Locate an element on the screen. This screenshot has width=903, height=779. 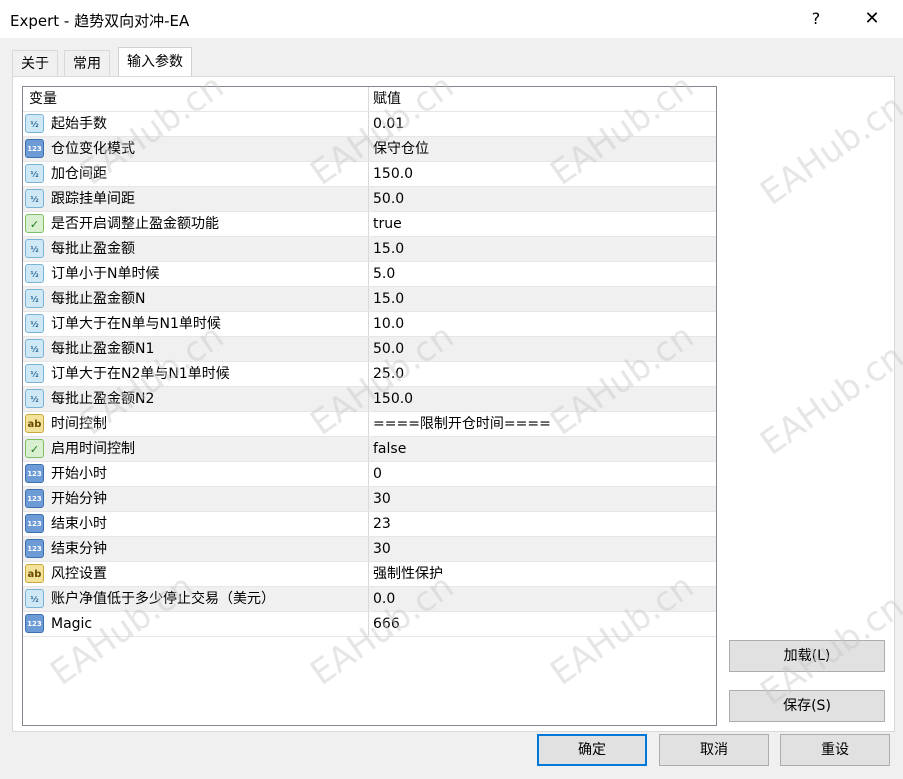
parameter-row: ½ 每批止盈金额N1 50.0 is located at coordinates (369, 349).